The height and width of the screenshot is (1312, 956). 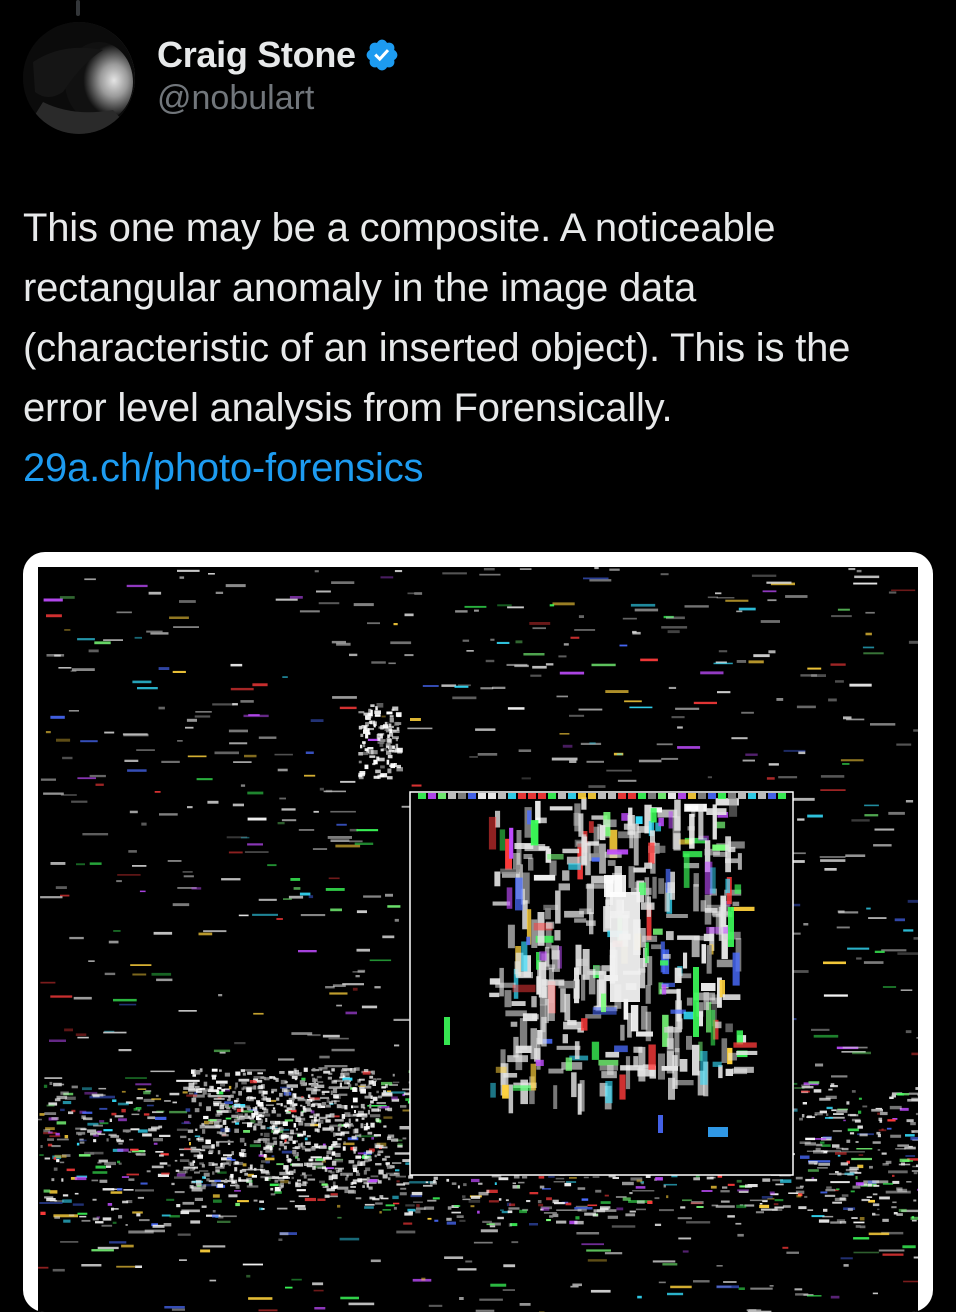 What do you see at coordinates (382, 55) in the screenshot?
I see `verified-badge-icon` at bounding box center [382, 55].